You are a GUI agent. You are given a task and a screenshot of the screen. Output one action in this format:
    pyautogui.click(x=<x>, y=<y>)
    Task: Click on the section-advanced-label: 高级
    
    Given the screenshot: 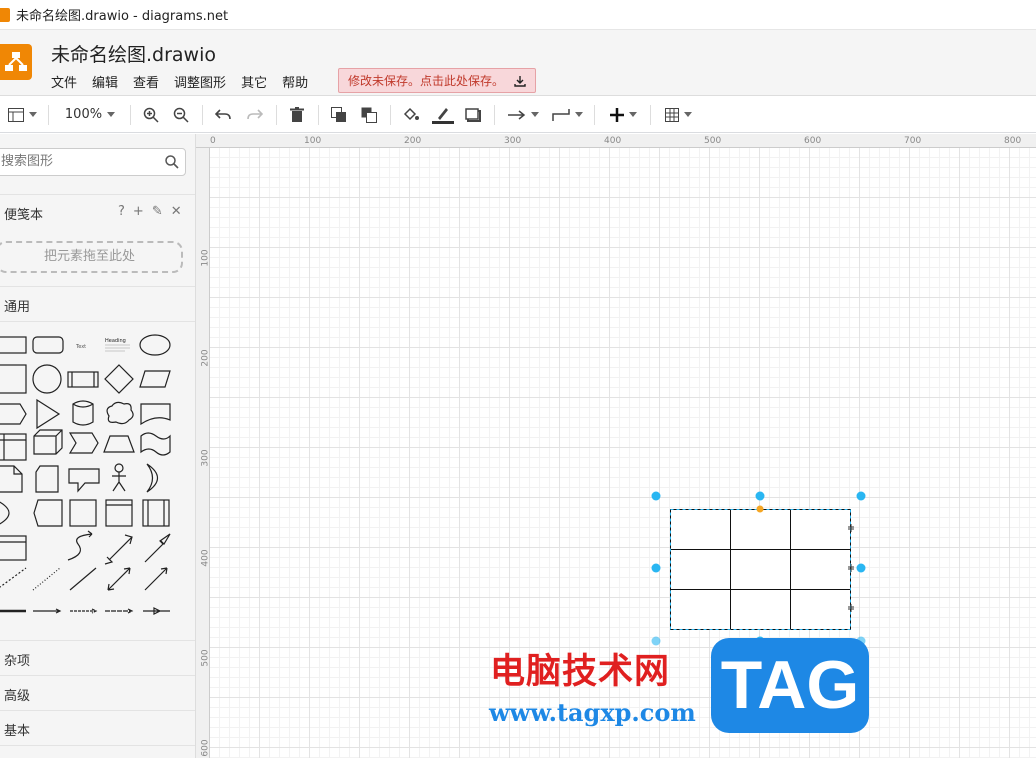 What is the action you would take?
    pyautogui.click(x=17, y=696)
    